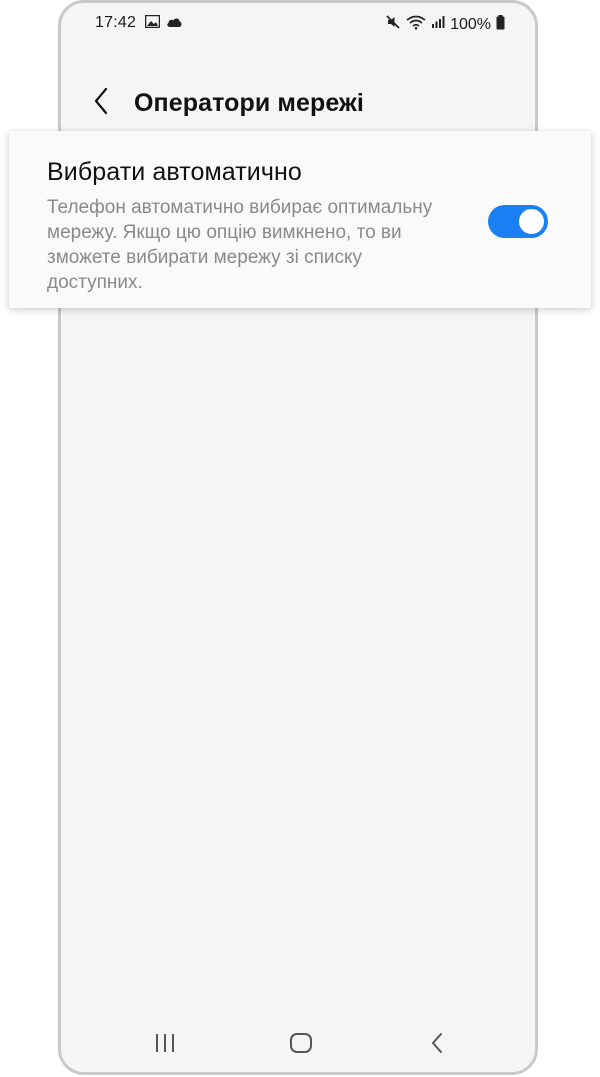  I want to click on app-bar: Оператори мережі, so click(298, 105).